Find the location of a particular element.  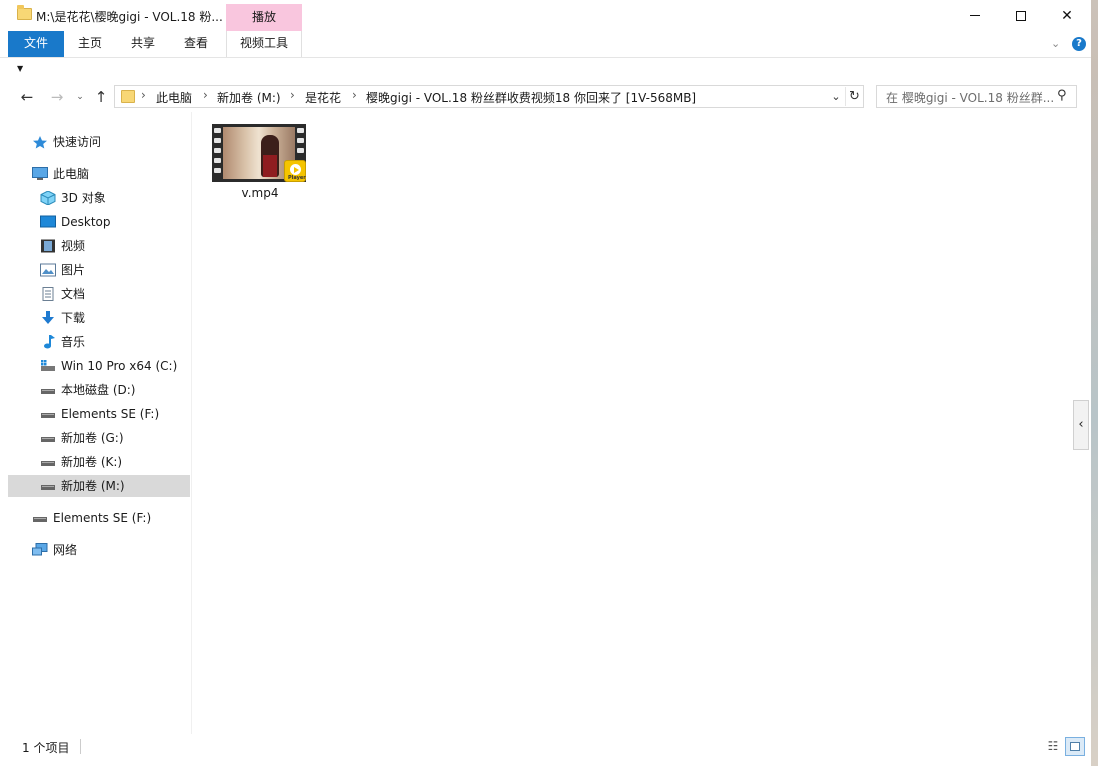

tab-share: 共享 is located at coordinates (143, 44).